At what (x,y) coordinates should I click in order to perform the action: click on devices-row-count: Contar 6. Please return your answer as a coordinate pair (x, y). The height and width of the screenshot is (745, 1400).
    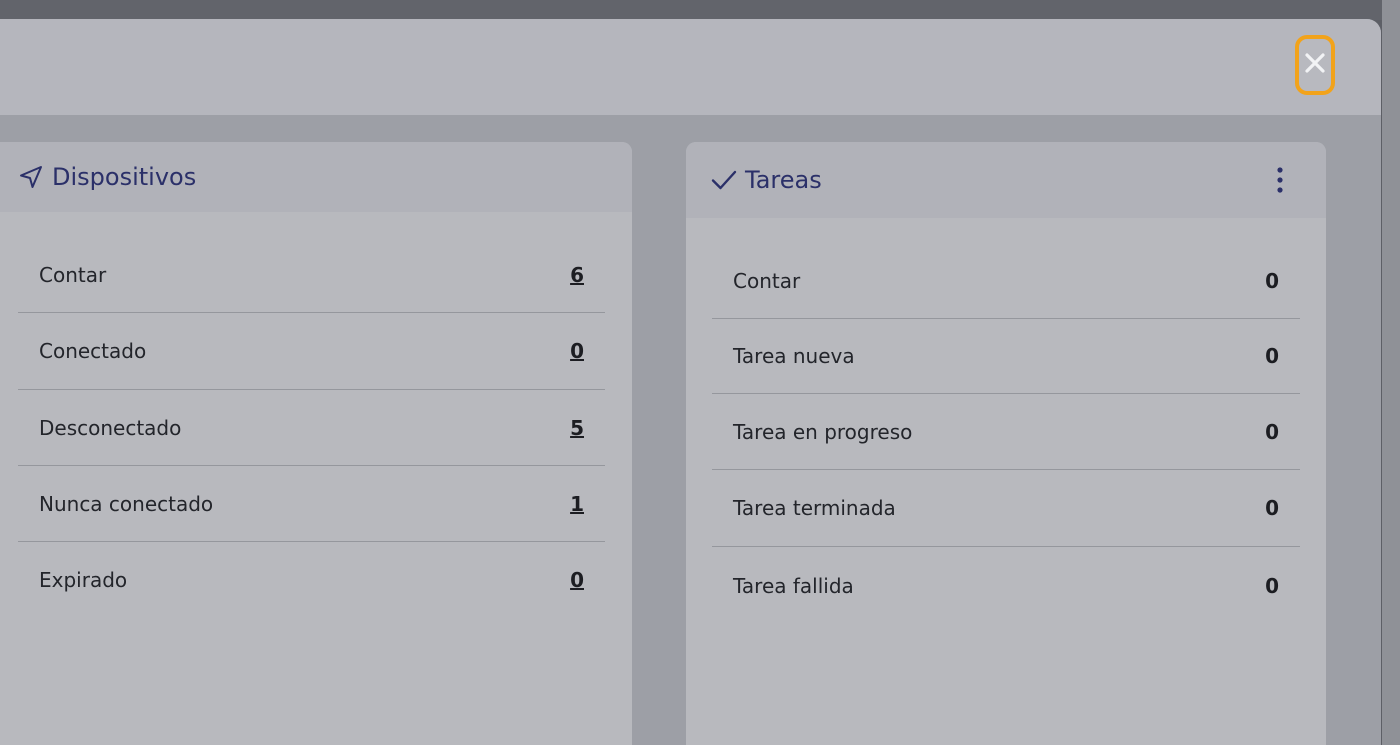
    Looking at the image, I should click on (311, 275).